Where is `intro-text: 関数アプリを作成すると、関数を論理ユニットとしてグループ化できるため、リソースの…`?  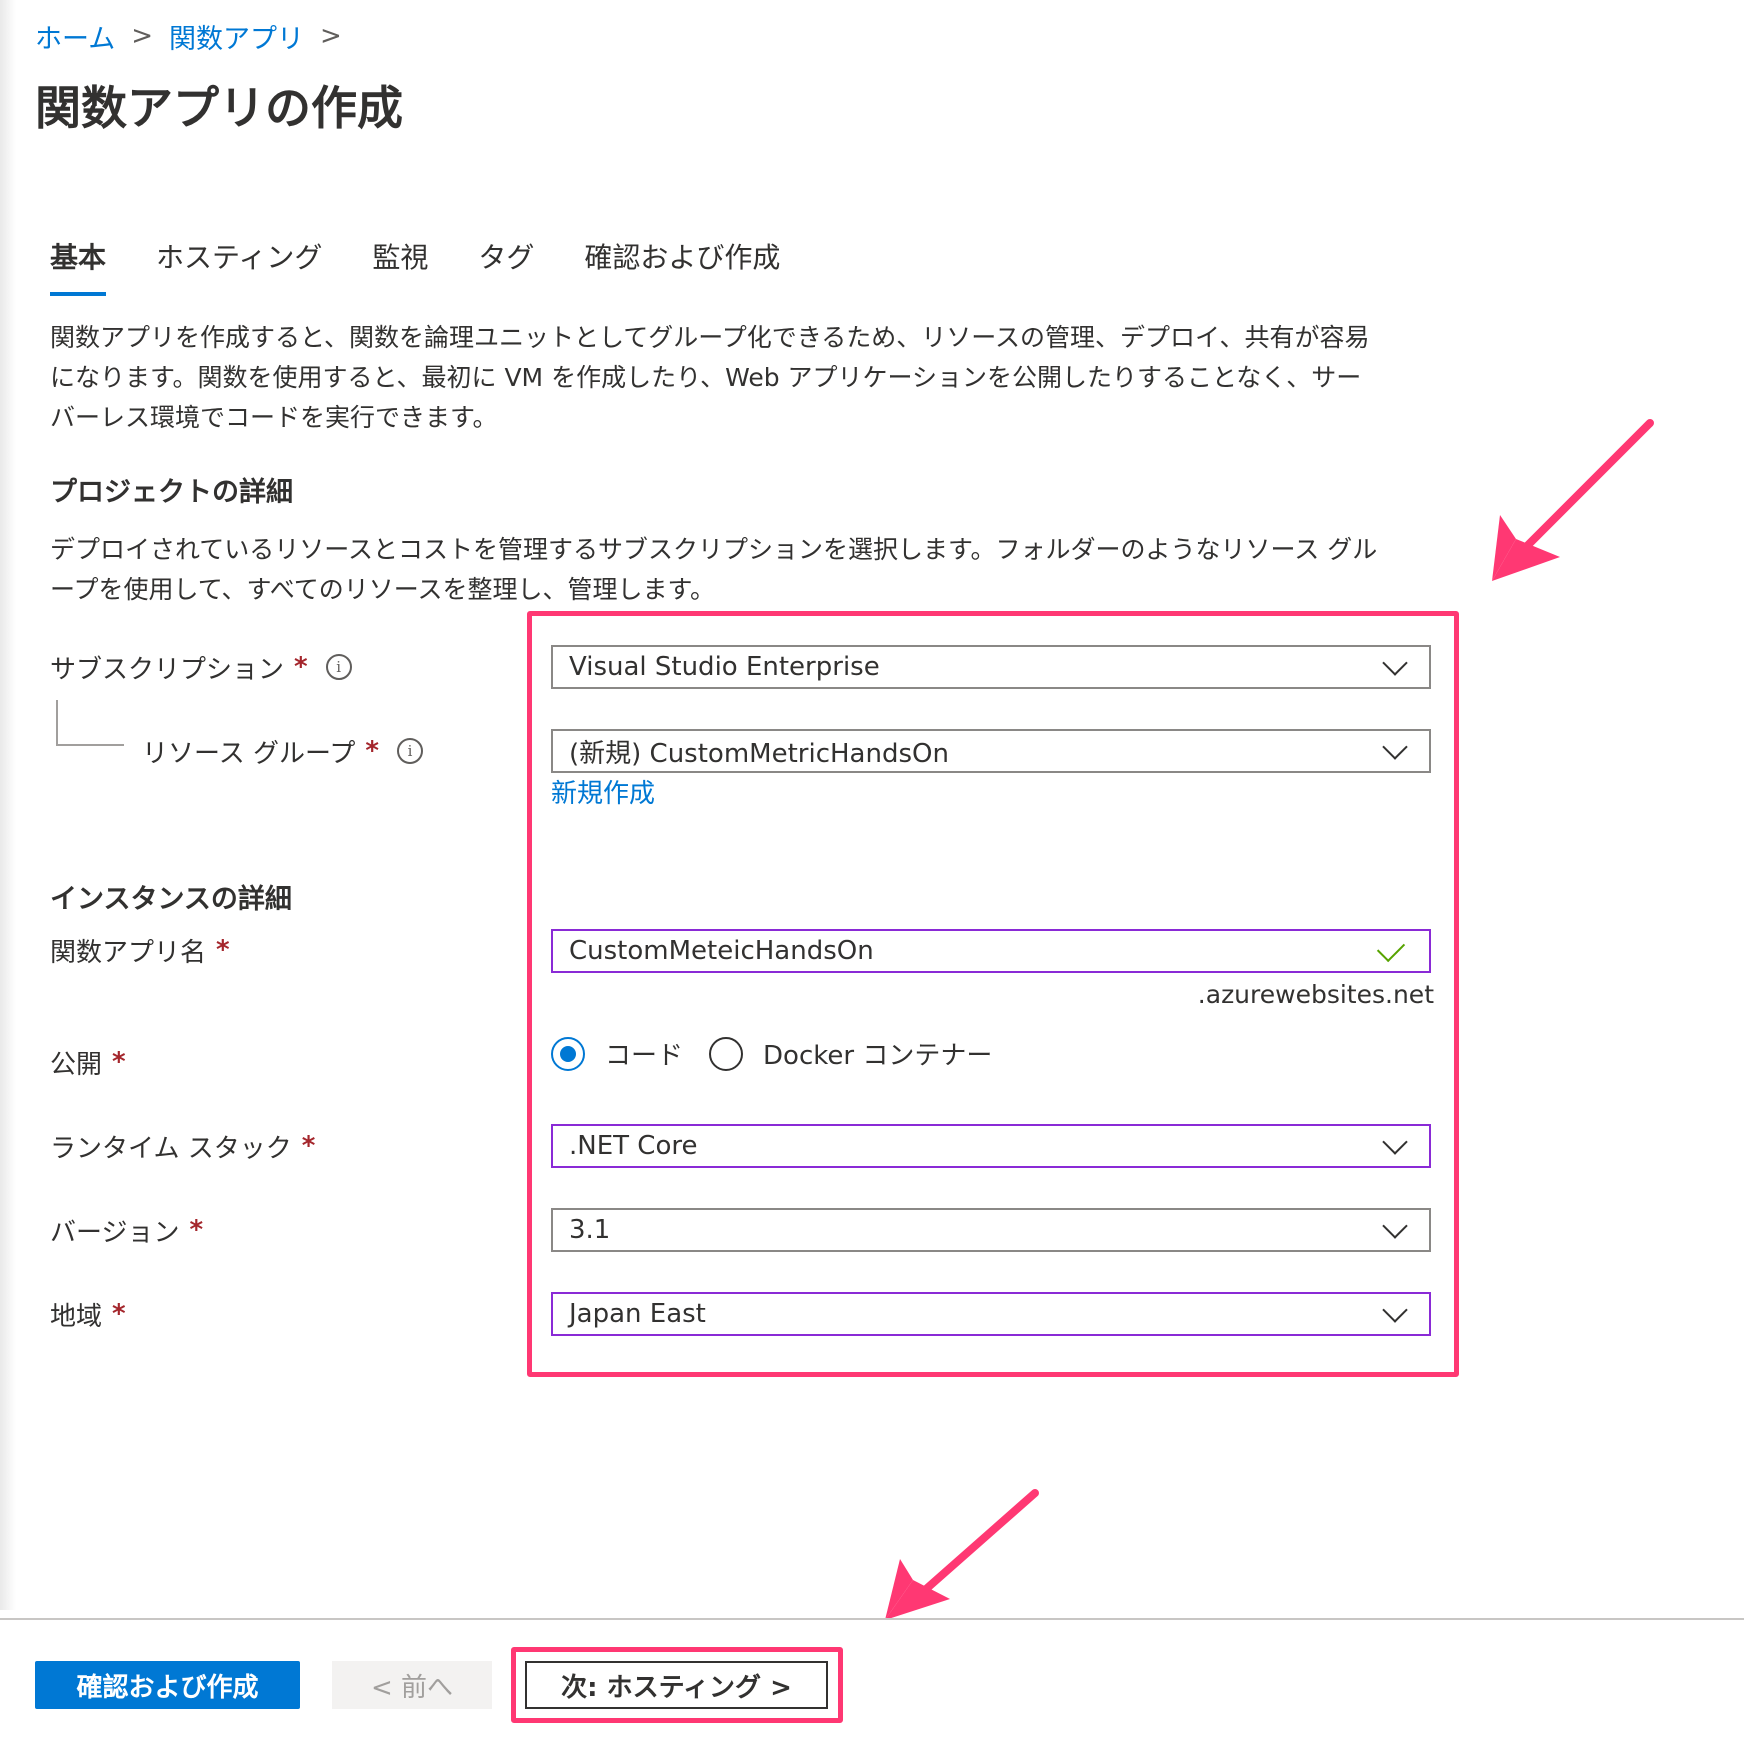 intro-text: 関数アプリを作成すると、関数を論理ユニットとしてグループ化できるため、リソースの… is located at coordinates (740, 378).